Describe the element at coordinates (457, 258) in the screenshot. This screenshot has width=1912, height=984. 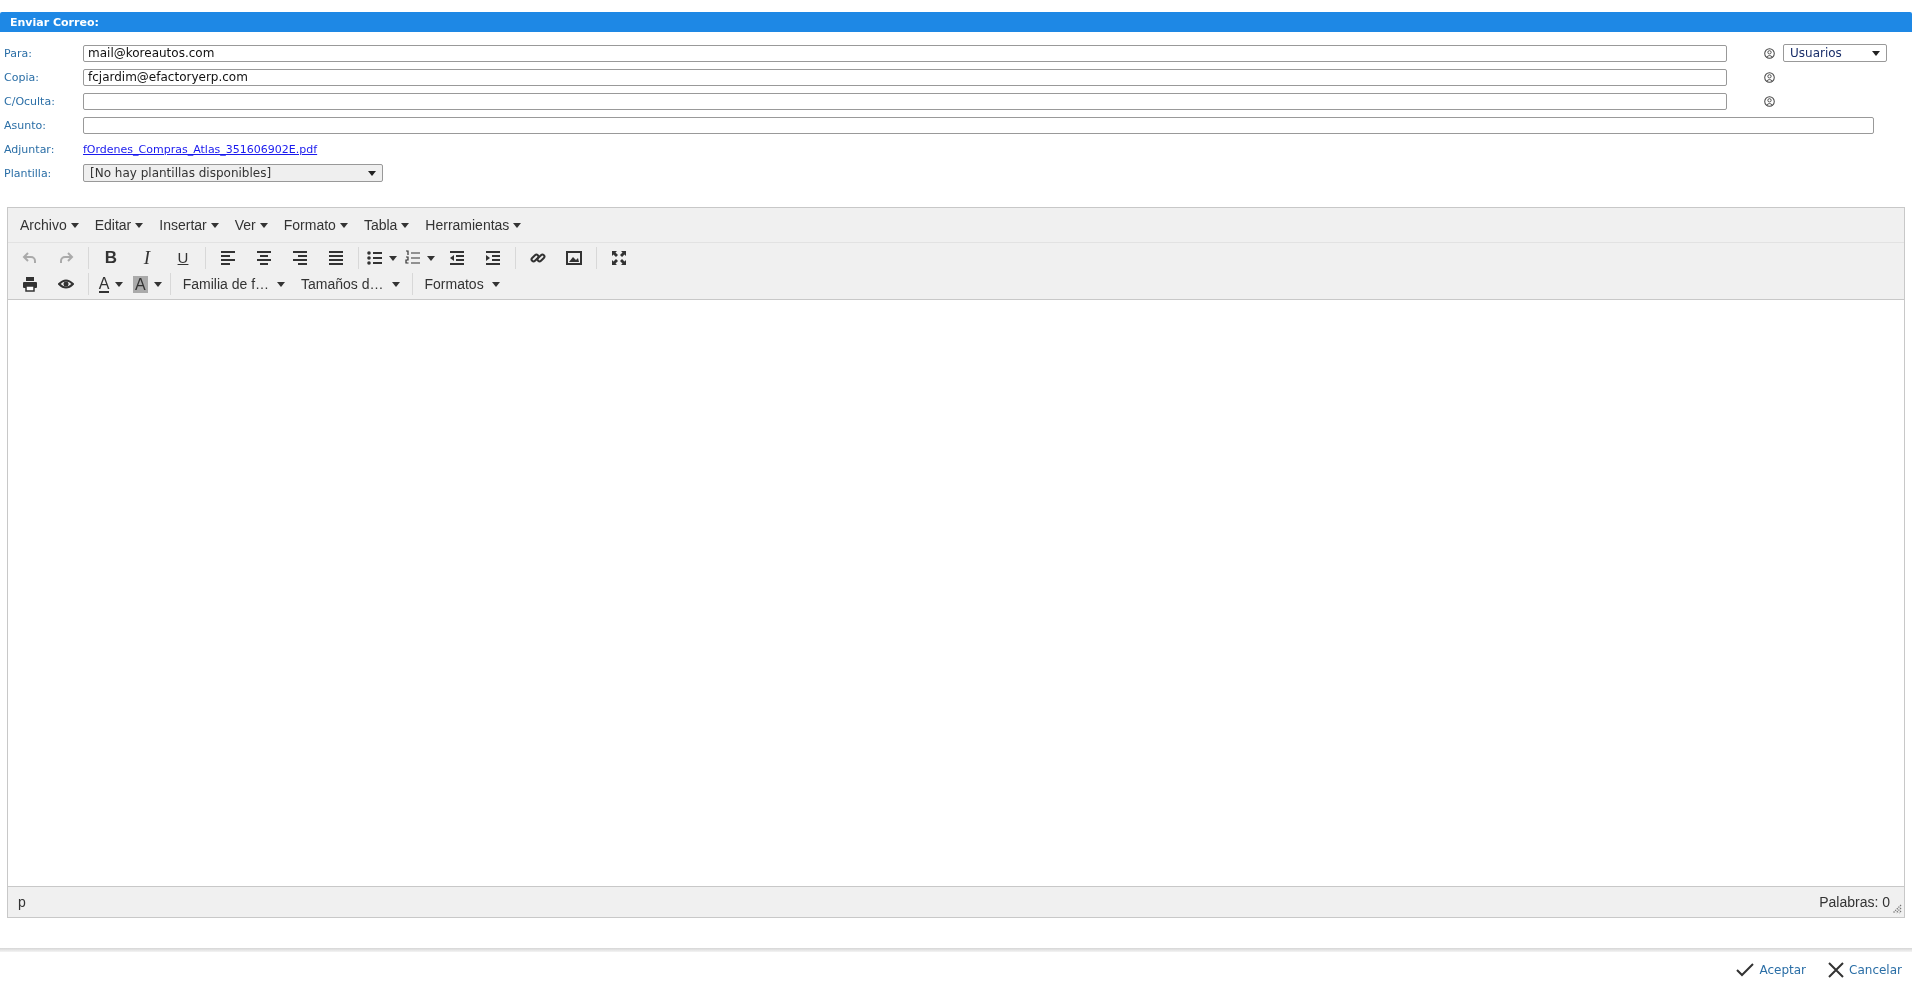
I see `outdent-icon` at that location.